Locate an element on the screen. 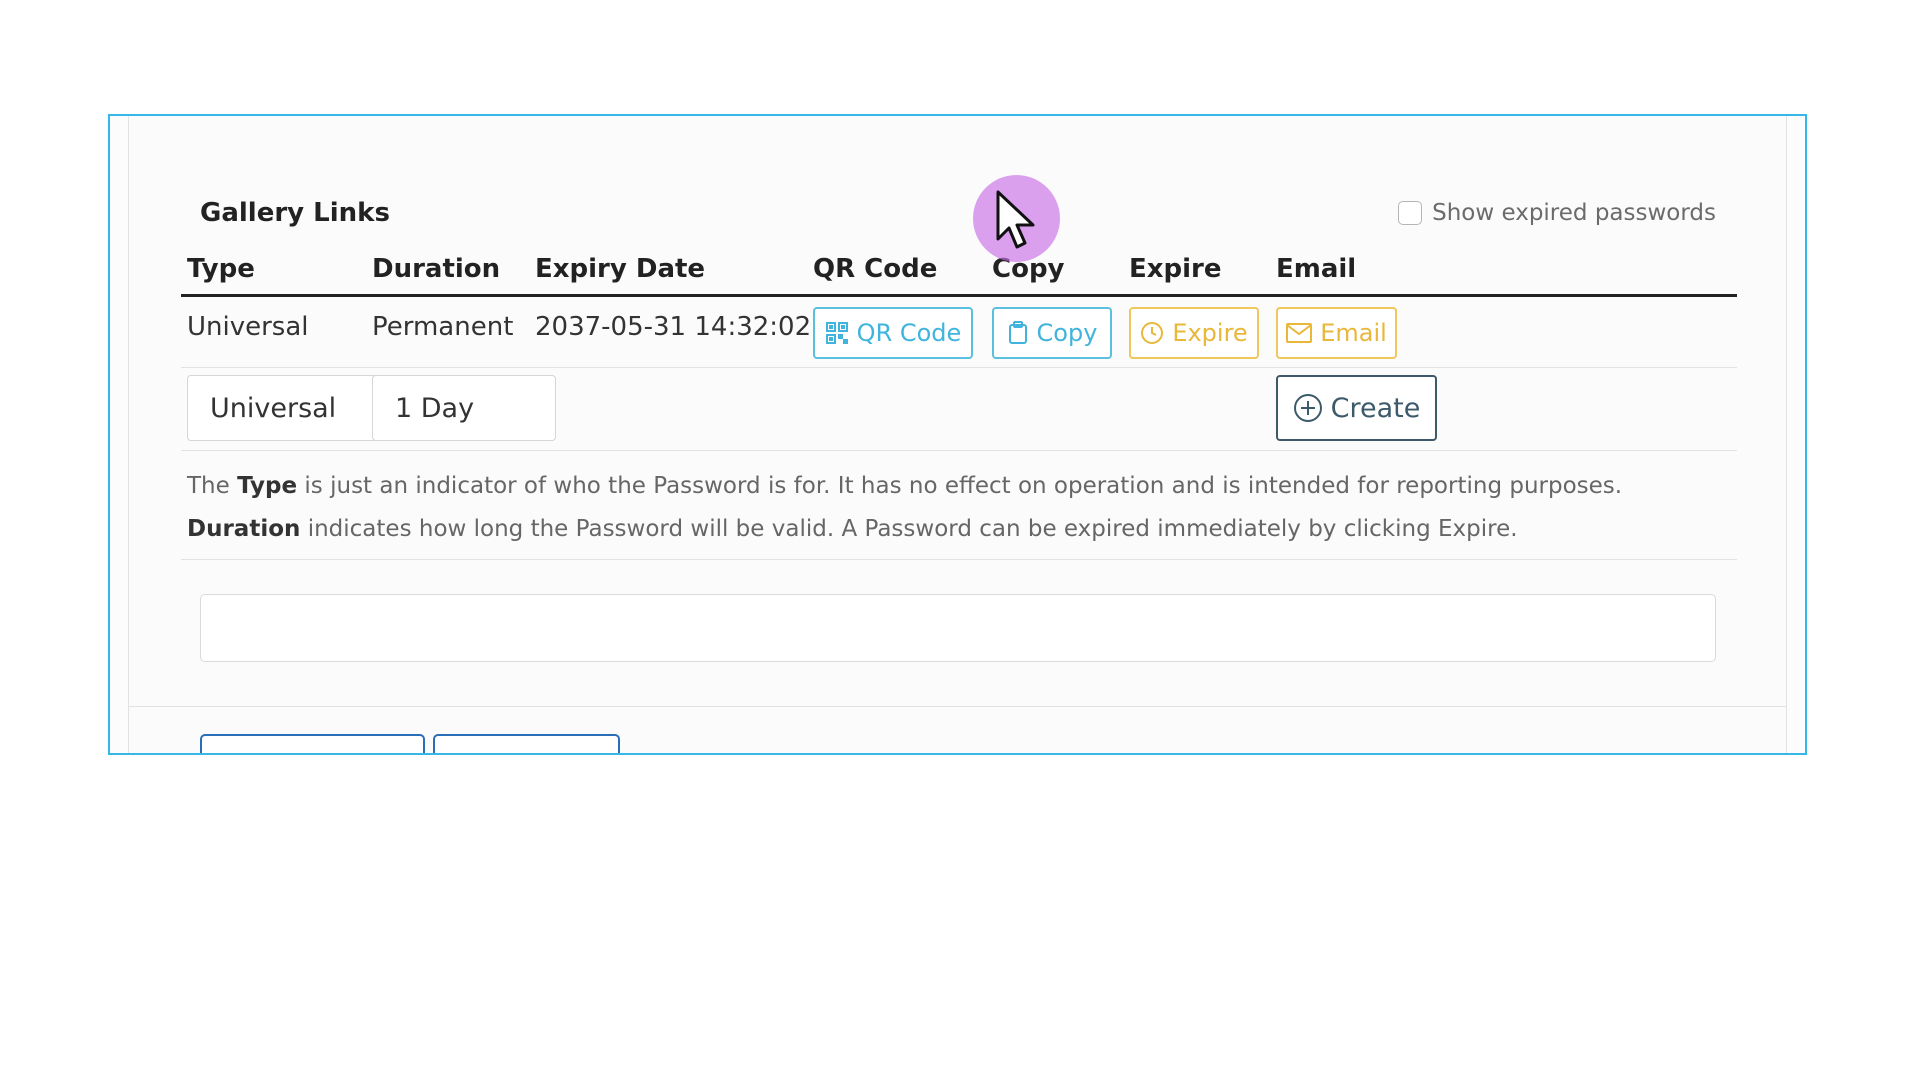 The image size is (1920, 1080). new-link-row: Universal 1 Day Create is located at coordinates (959, 409).